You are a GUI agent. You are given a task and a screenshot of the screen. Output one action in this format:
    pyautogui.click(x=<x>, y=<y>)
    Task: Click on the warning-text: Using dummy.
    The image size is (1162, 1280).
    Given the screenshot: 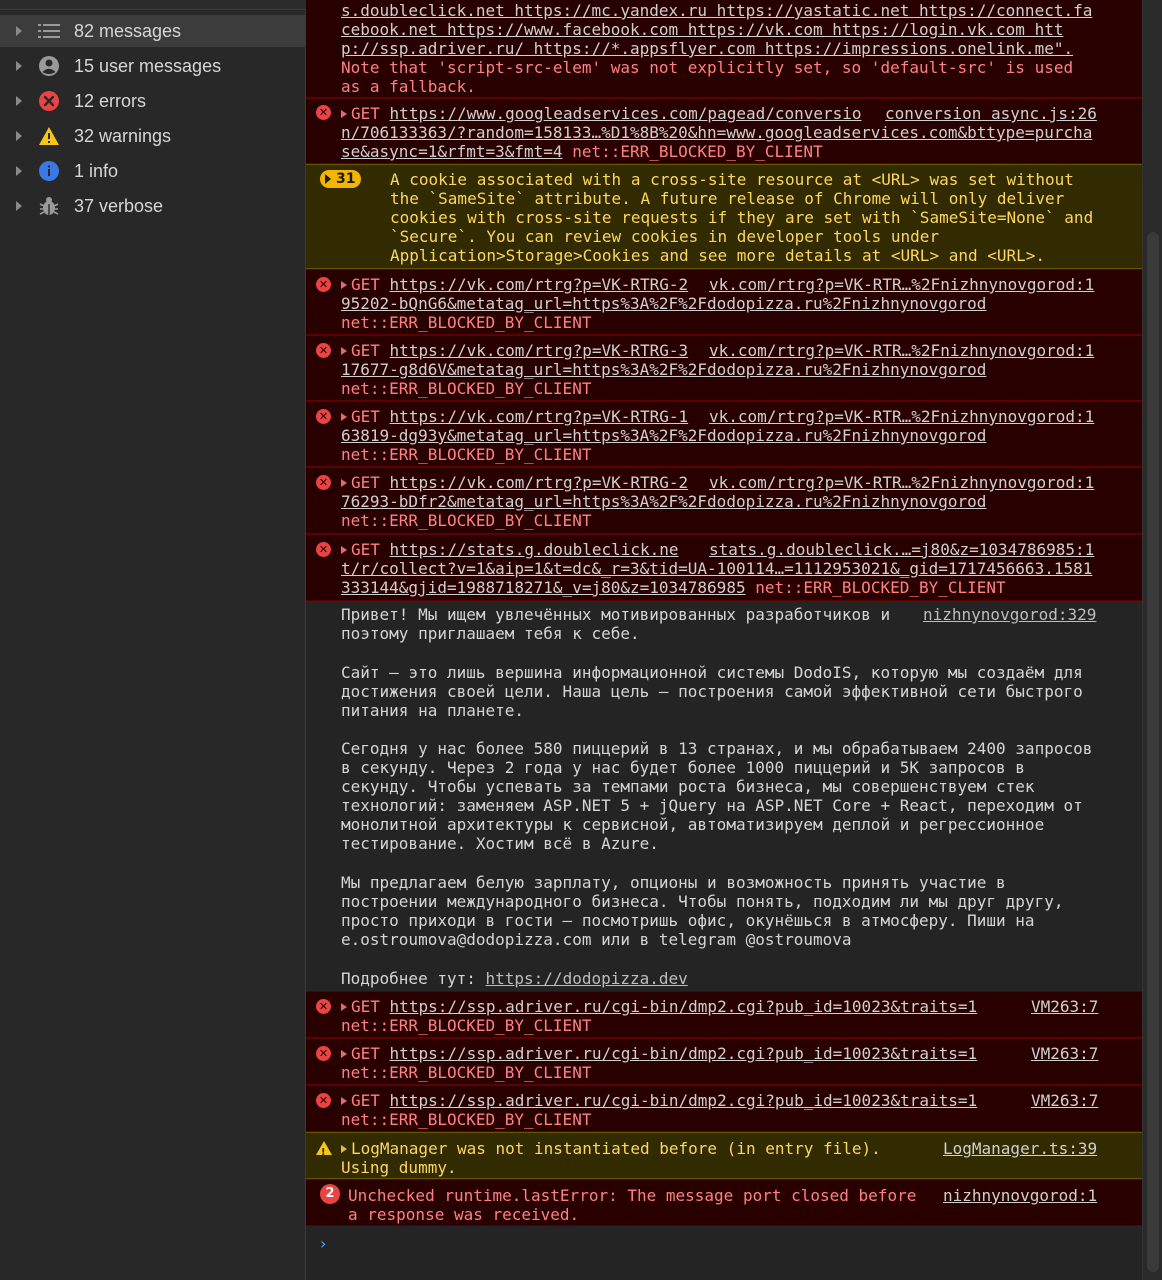 What is the action you would take?
    pyautogui.click(x=399, y=1167)
    